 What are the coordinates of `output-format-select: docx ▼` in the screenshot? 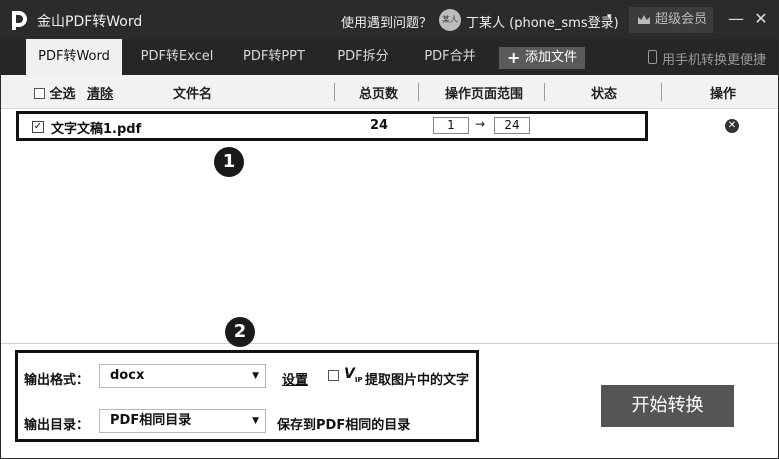 It's located at (182, 376).